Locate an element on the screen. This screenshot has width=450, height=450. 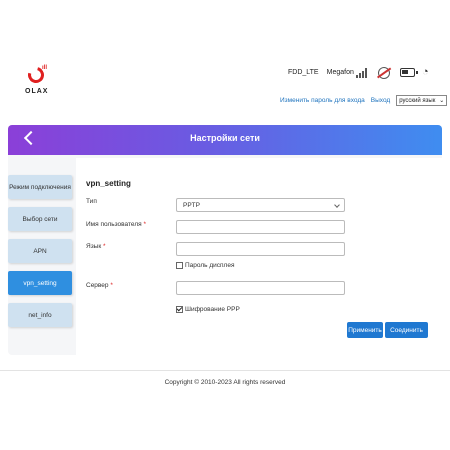
server-label: Сервер * is located at coordinates (99, 285).